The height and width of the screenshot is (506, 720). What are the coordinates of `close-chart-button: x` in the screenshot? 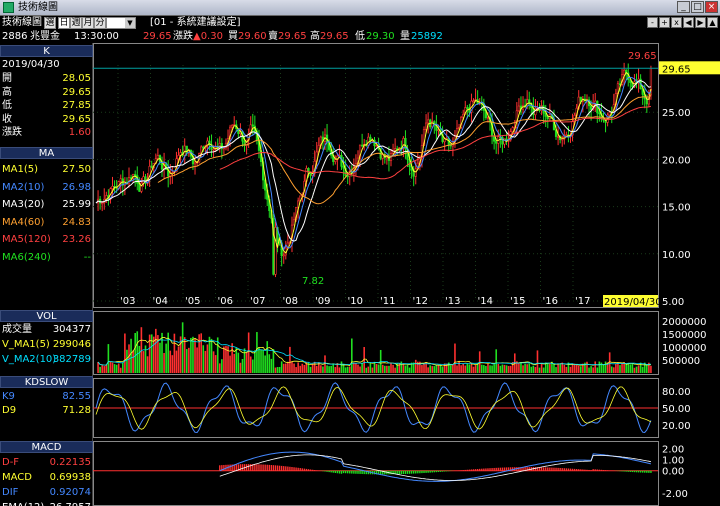 It's located at (676, 22).